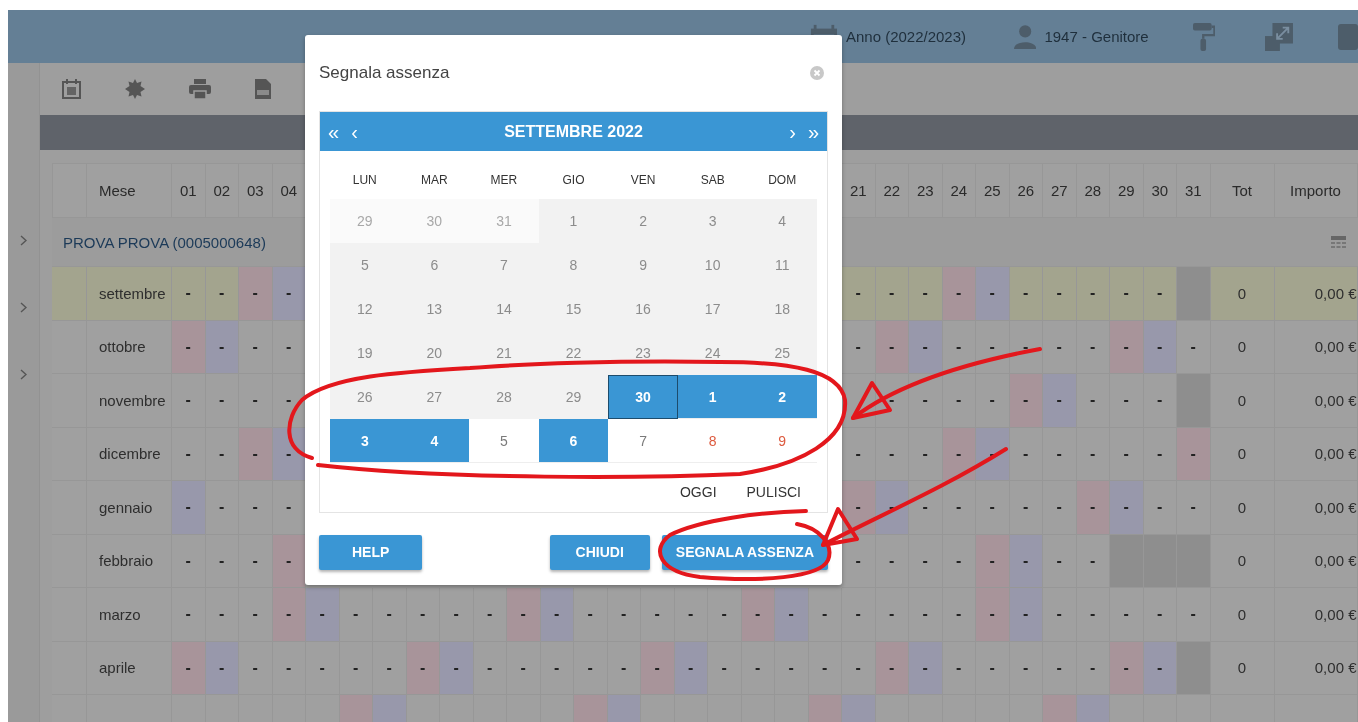 The image size is (1358, 722). What do you see at coordinates (573, 180) in the screenshot?
I see `weekday-label: GIO` at bounding box center [573, 180].